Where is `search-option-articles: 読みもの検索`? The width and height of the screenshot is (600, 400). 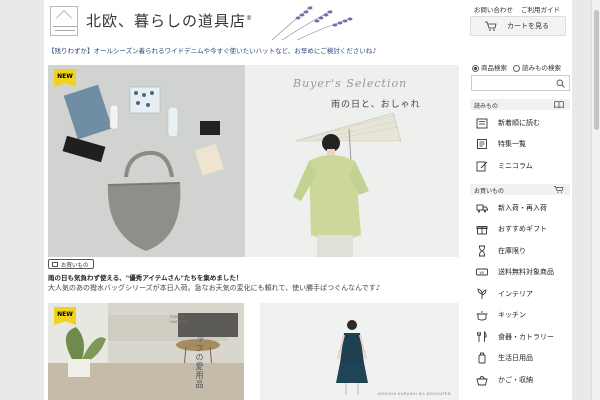 search-option-articles: 読みもの検索 is located at coordinates (537, 67).